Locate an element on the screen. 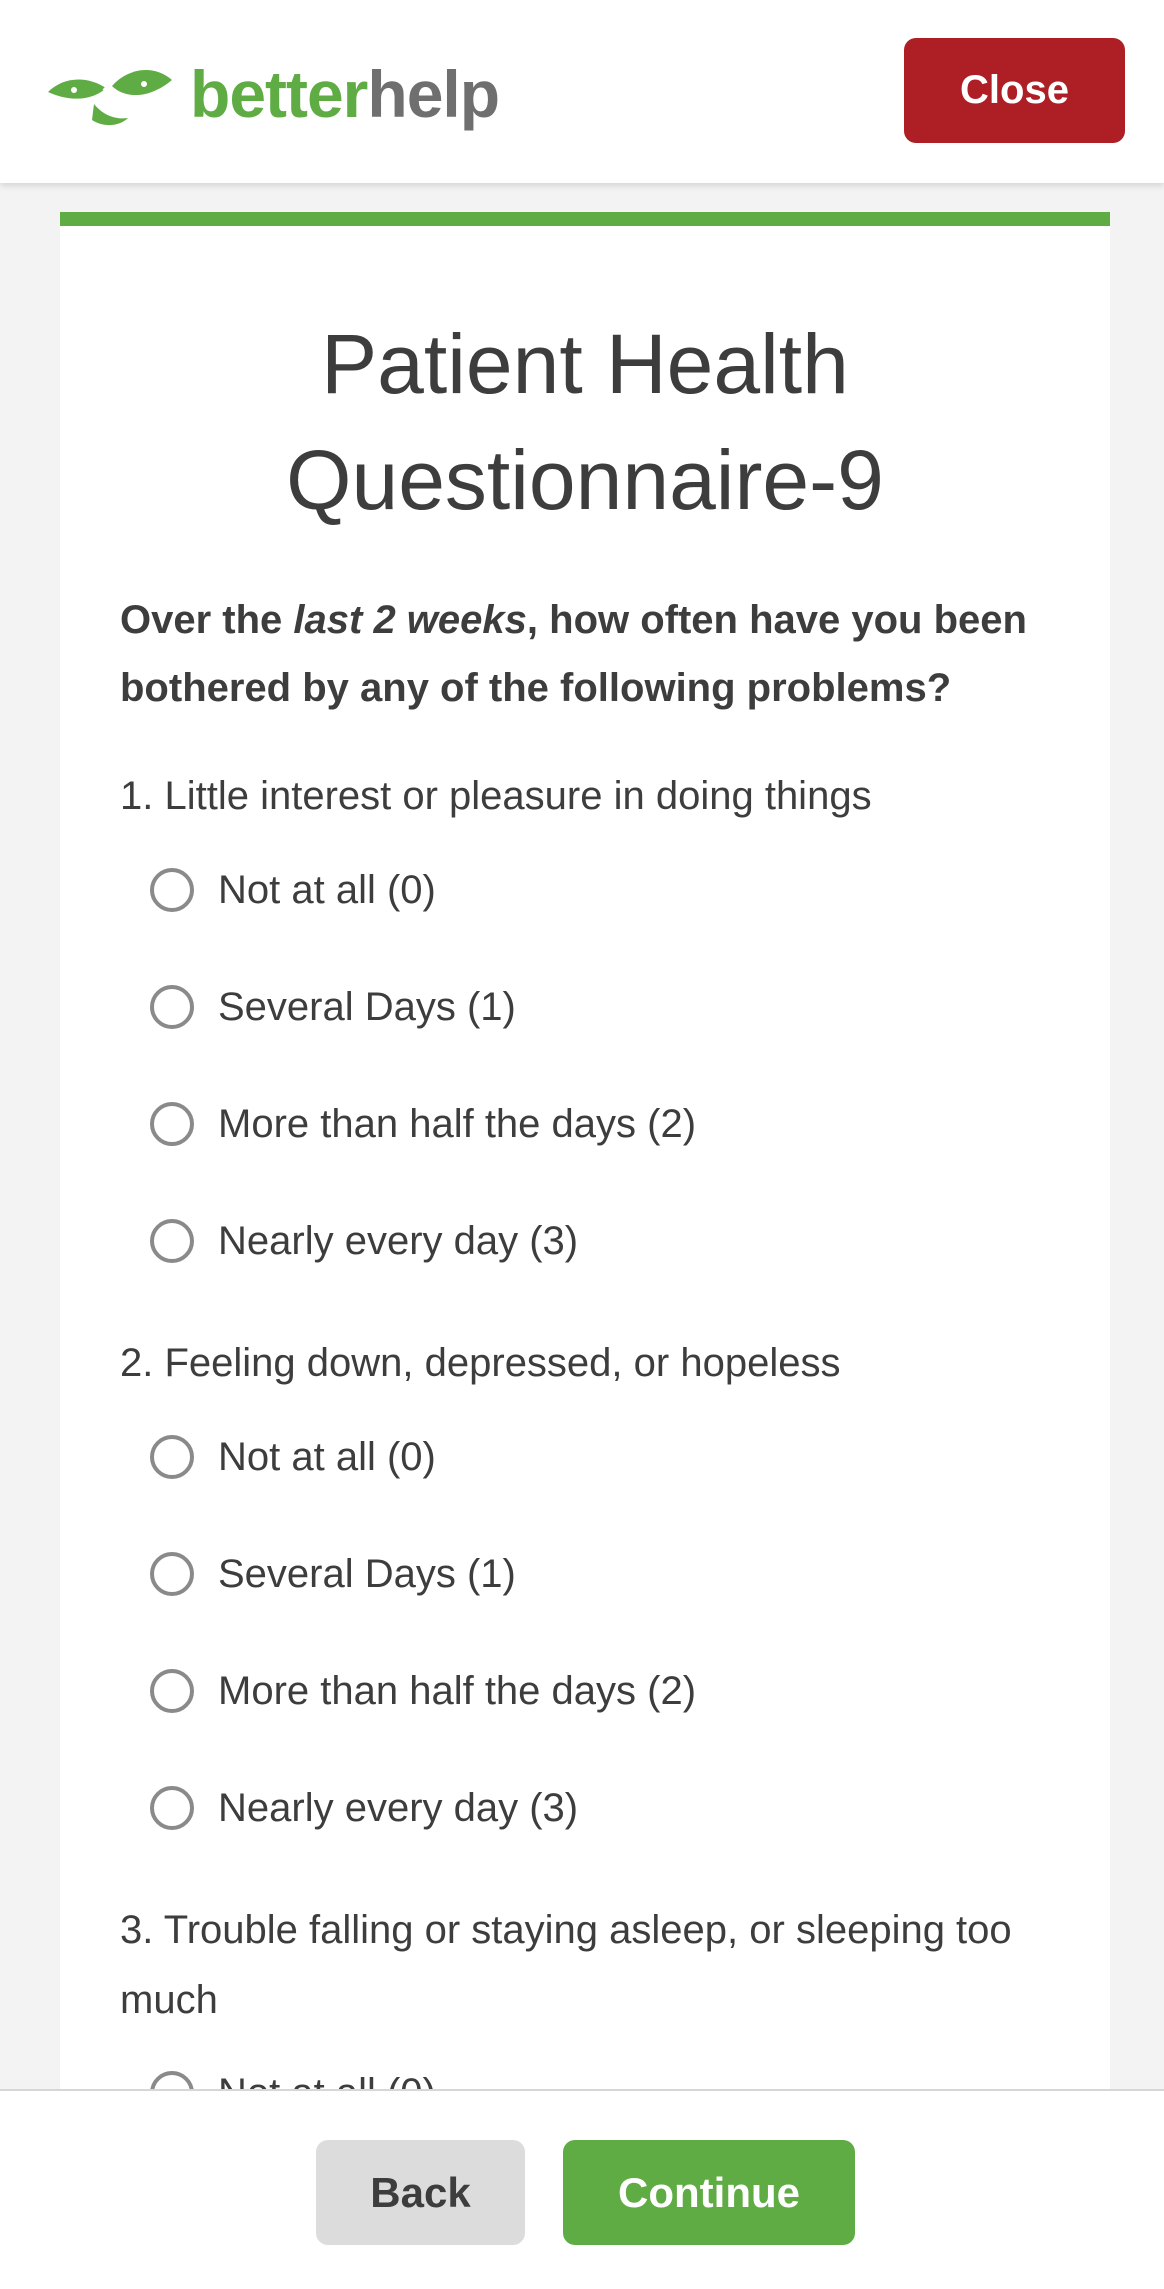  q2-option-more-than-half: More than half the days (2) is located at coordinates (423, 1691).